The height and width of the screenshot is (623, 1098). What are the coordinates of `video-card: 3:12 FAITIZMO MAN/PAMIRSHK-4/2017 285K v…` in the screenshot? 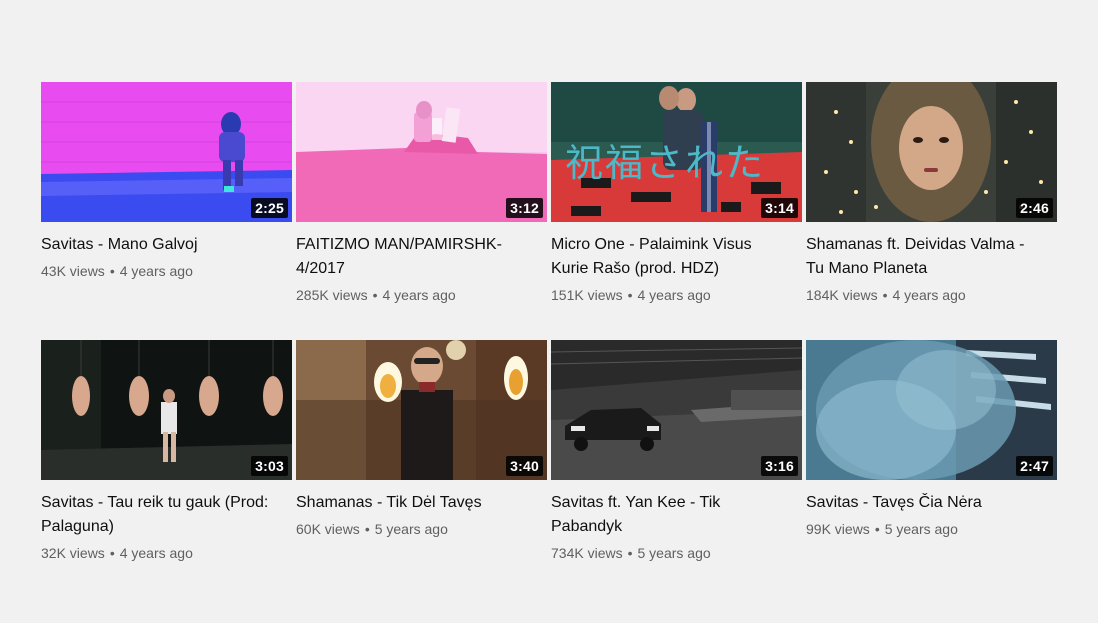 It's located at (421, 211).